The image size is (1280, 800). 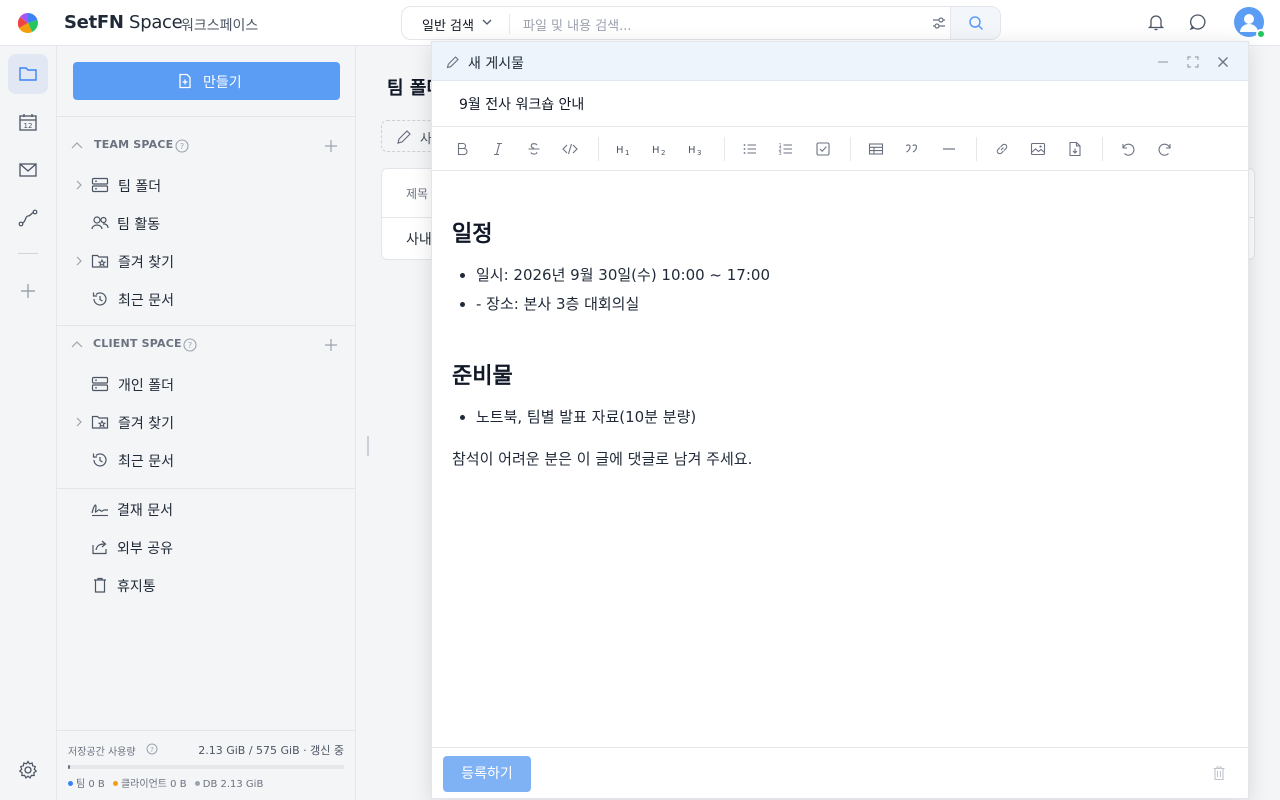 What do you see at coordinates (90, 784) in the screenshot?
I see `legend-team: 팀 0 B` at bounding box center [90, 784].